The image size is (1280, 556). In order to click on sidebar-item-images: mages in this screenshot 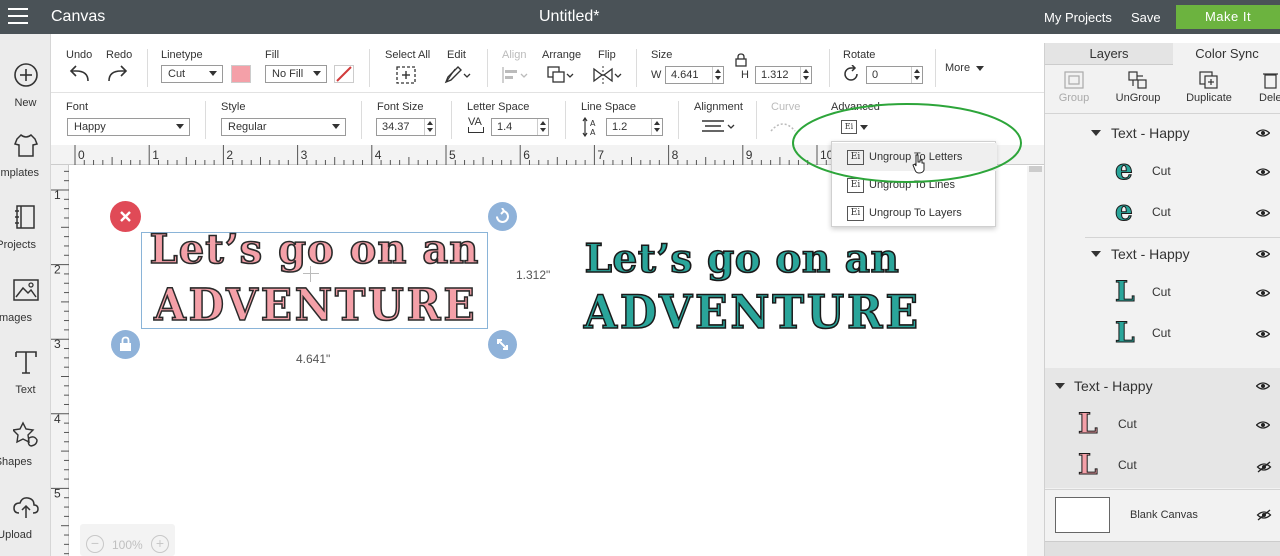, I will do `click(25, 300)`.